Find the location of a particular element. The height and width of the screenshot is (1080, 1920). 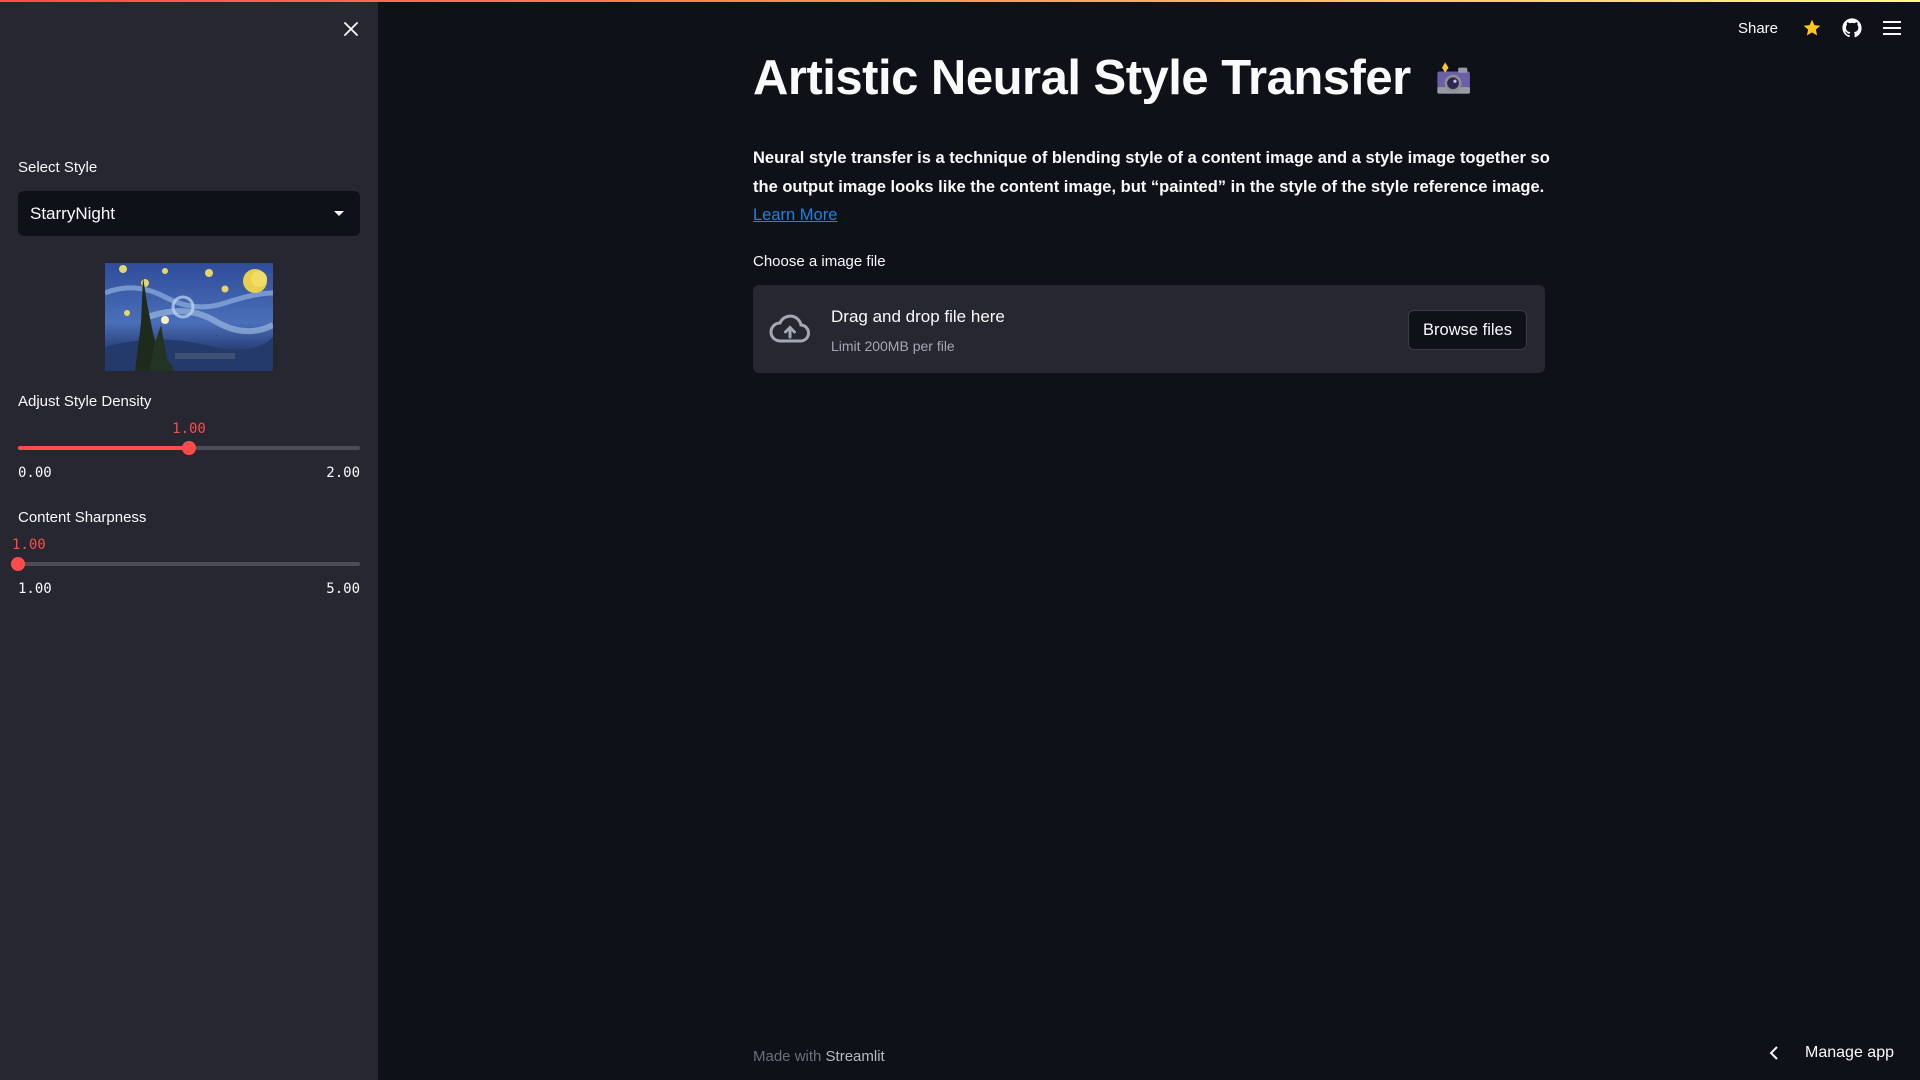

file-uploader-label: Choose a image file is located at coordinates (819, 261).